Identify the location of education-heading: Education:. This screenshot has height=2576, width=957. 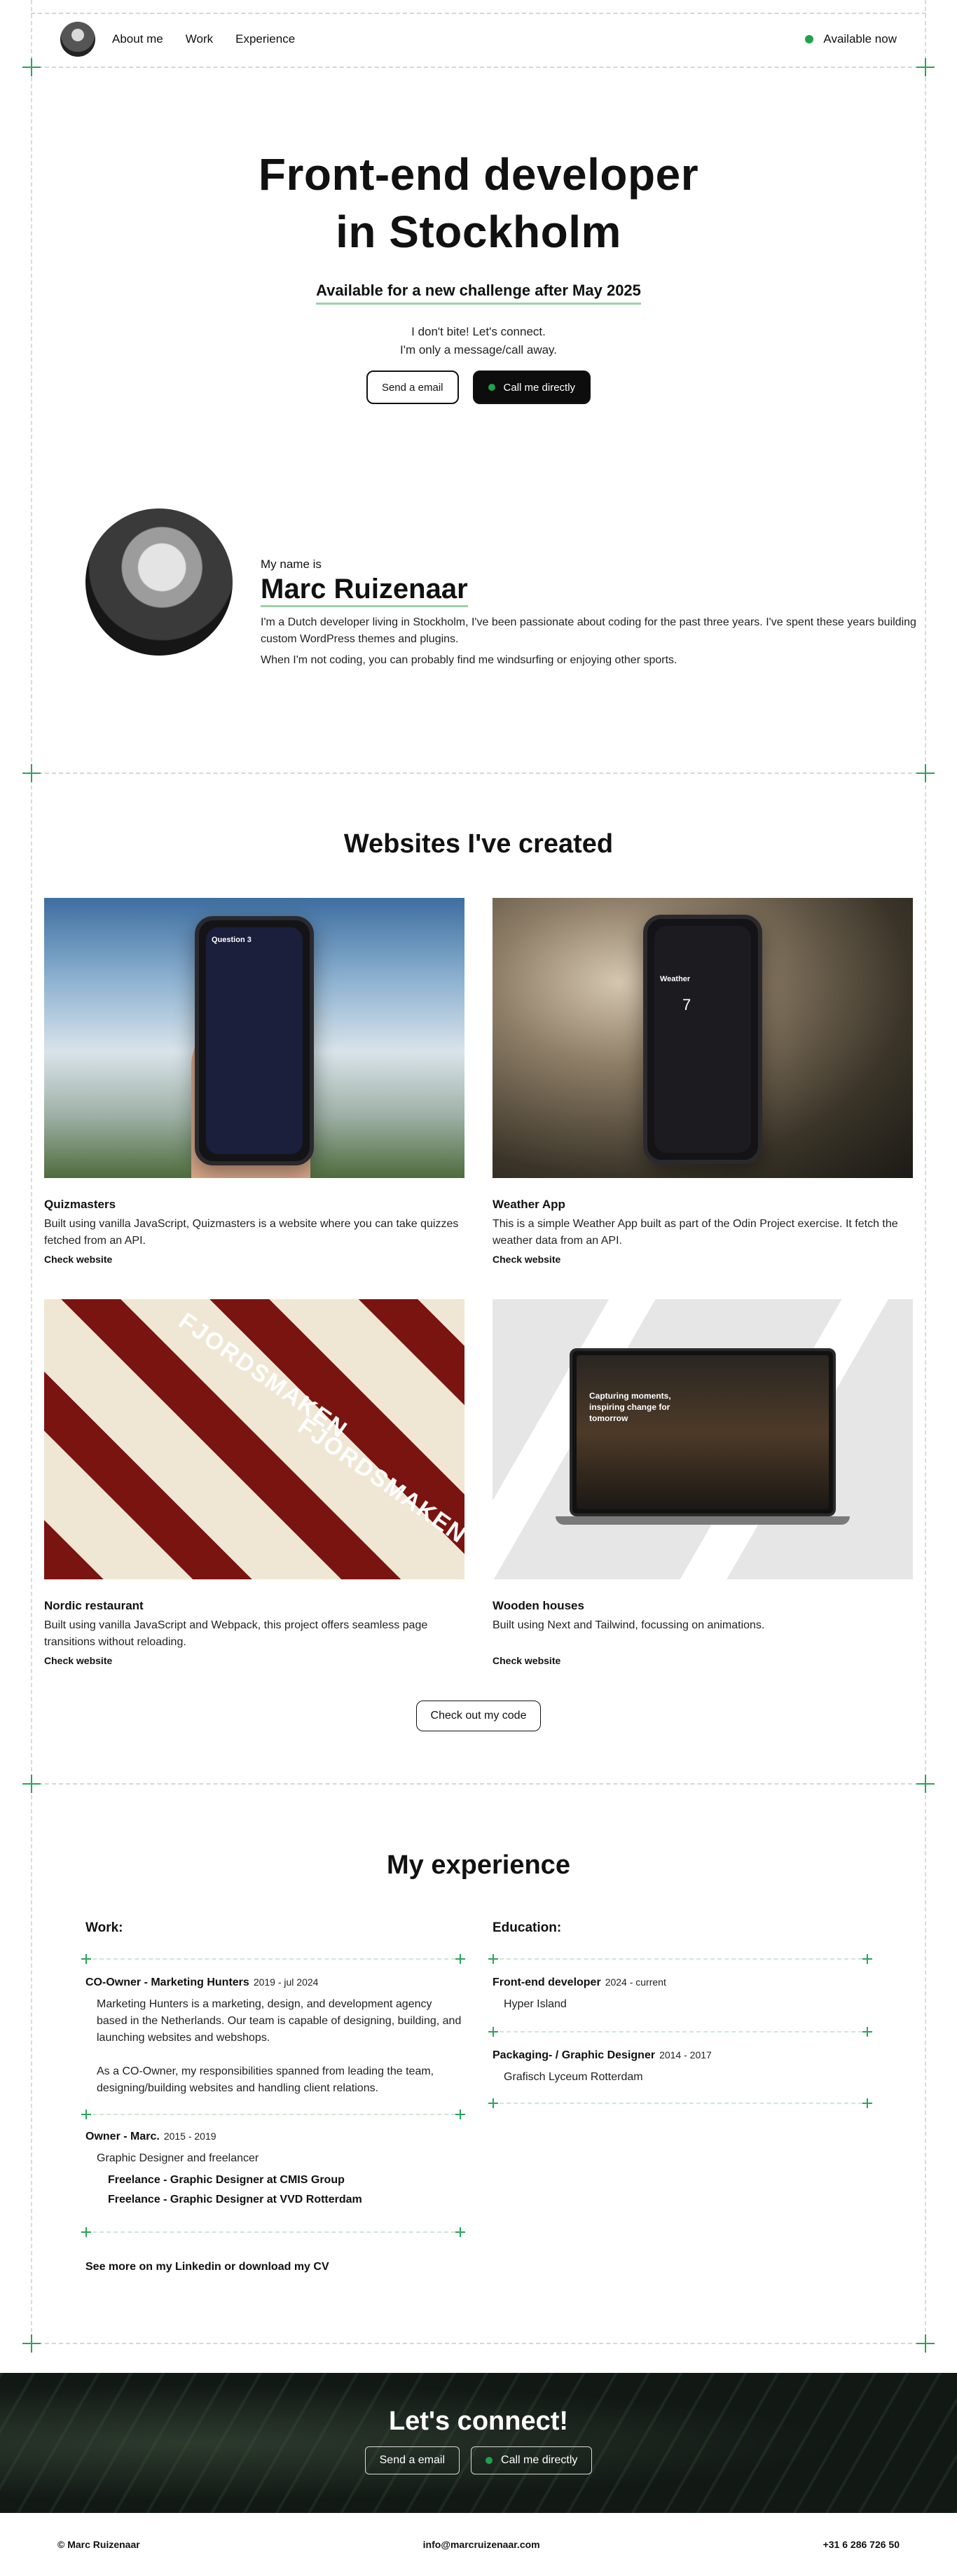
(527, 1927).